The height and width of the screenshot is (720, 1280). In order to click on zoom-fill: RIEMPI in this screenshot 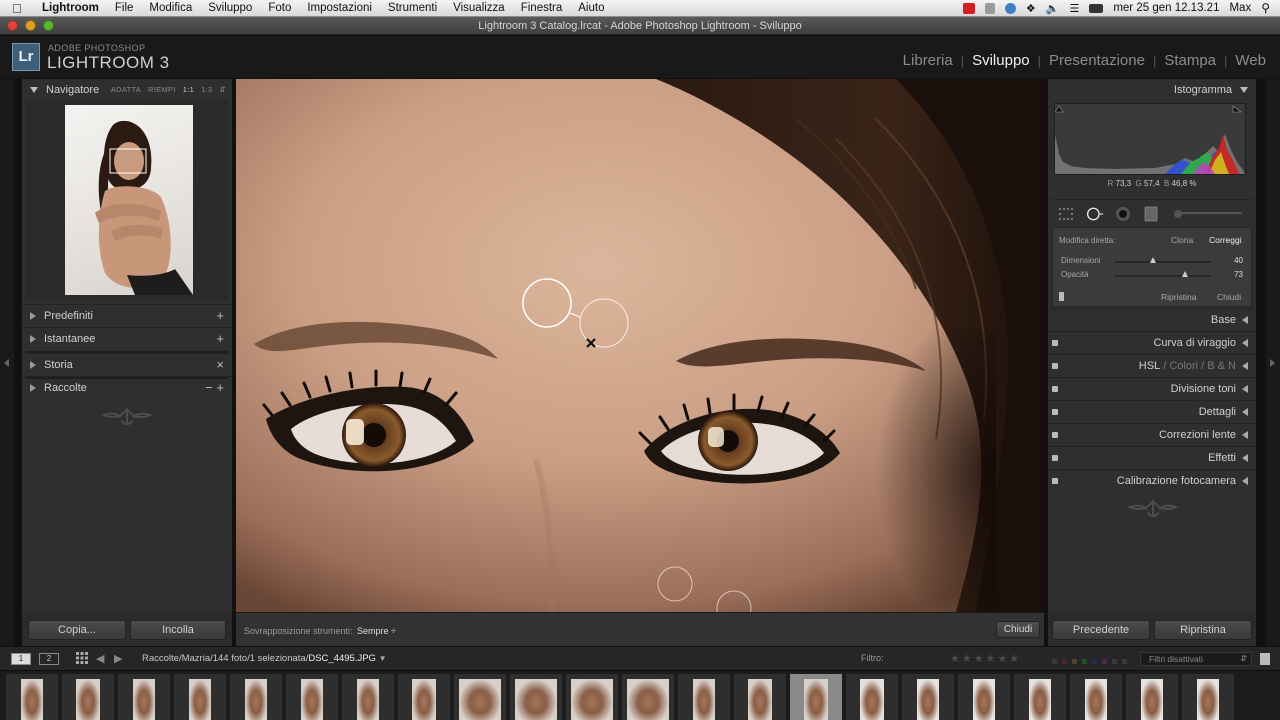, I will do `click(162, 89)`.